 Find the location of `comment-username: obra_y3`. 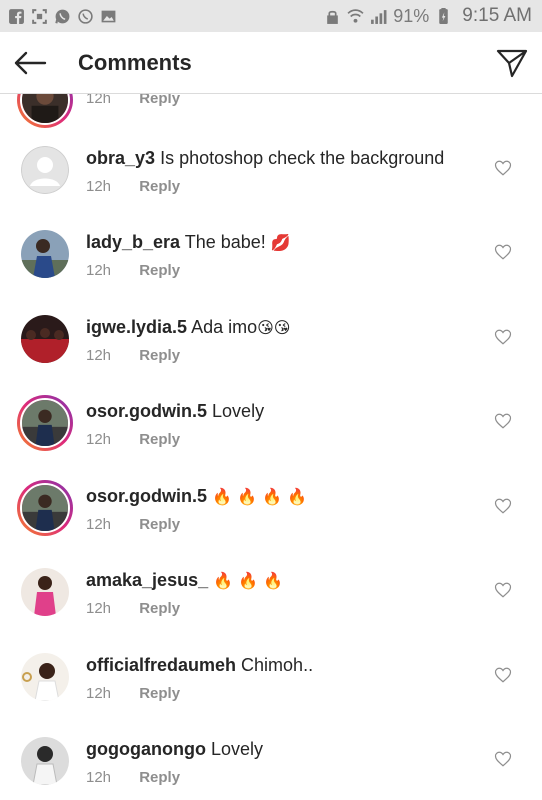

comment-username: obra_y3 is located at coordinates (120, 158).